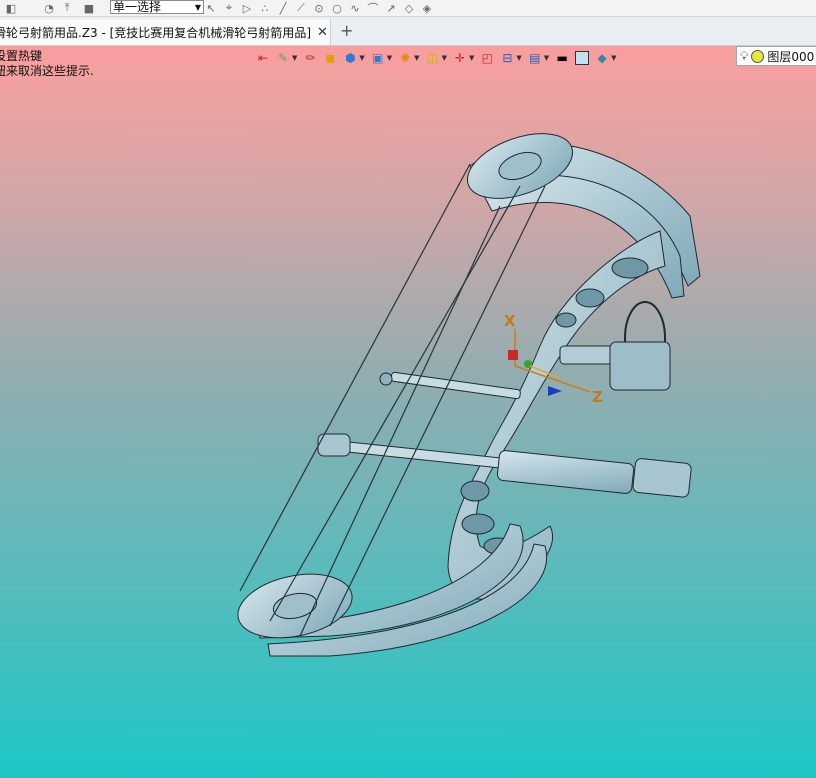 The image size is (816, 778). Describe the element at coordinates (310, 58) in the screenshot. I see `pen-button: ✏` at that location.